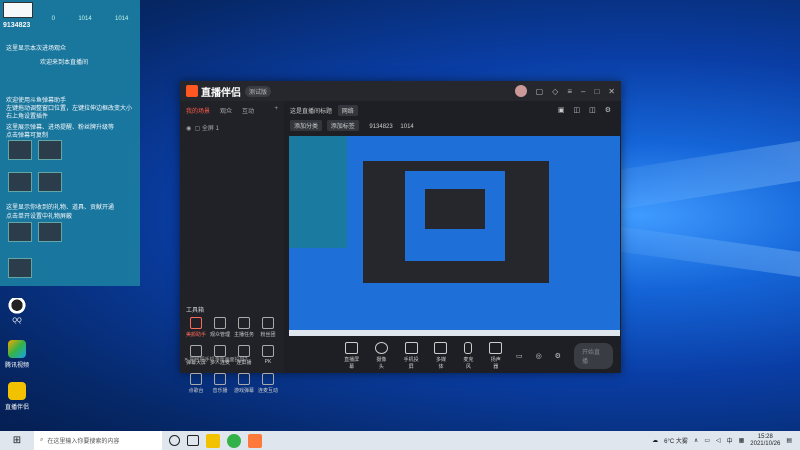 This screenshot has height=450, width=800. What do you see at coordinates (655, 440) in the screenshot?
I see `weather-icon: ☁` at bounding box center [655, 440].